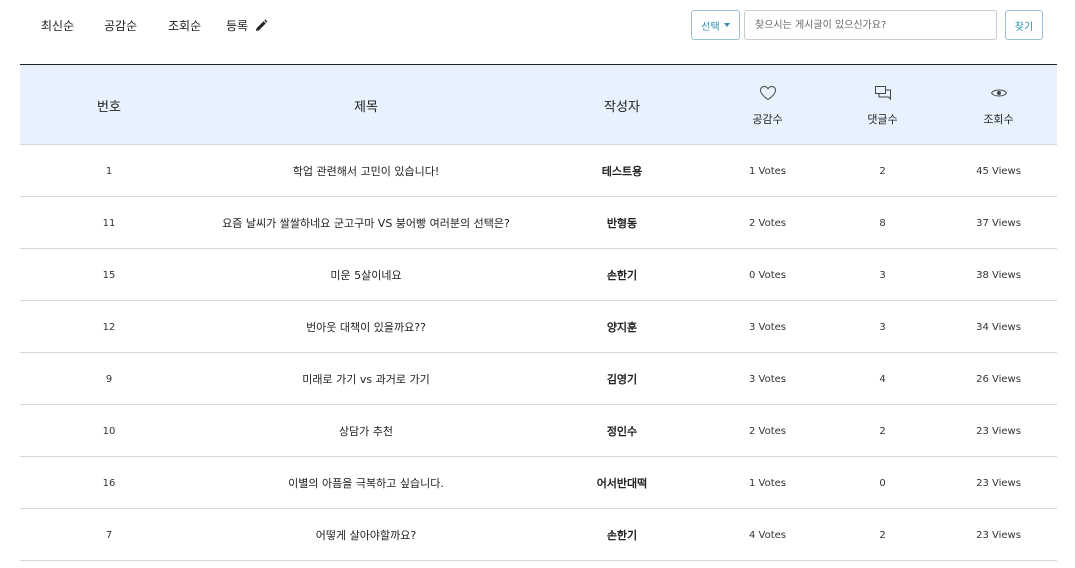 Image resolution: width=1075 pixels, height=568 pixels. I want to click on row-number: 9, so click(109, 379).